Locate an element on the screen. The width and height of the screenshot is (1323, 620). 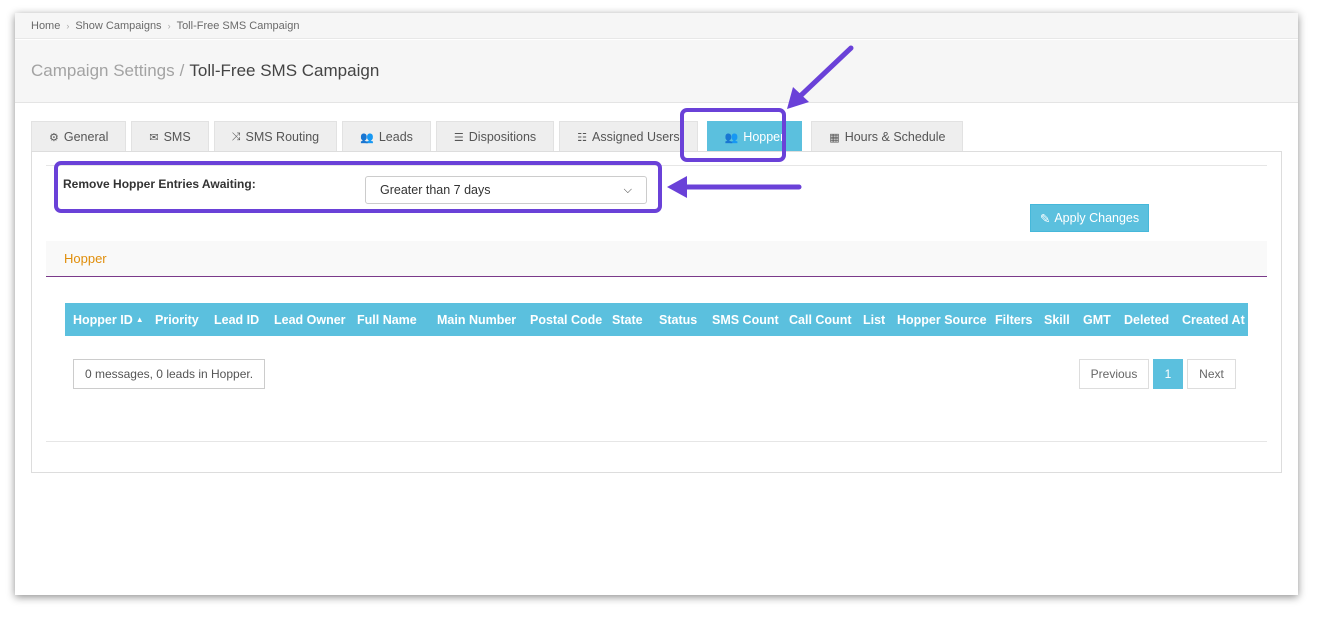
page-title: Toll-Free SMS Campaign is located at coordinates (284, 70).